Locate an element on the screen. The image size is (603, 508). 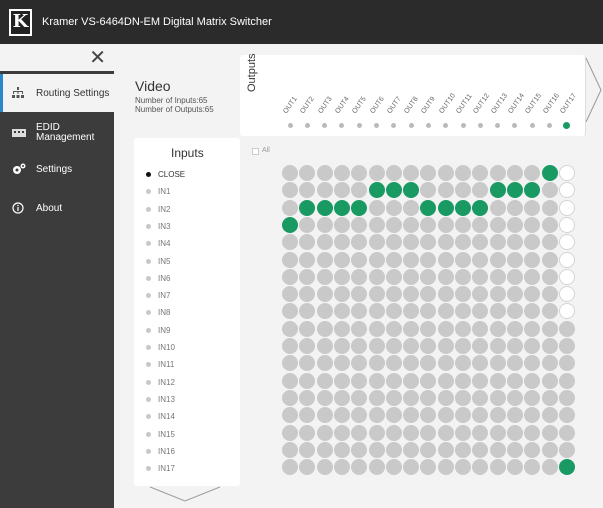
input-item: IN14 is located at coordinates (160, 416).